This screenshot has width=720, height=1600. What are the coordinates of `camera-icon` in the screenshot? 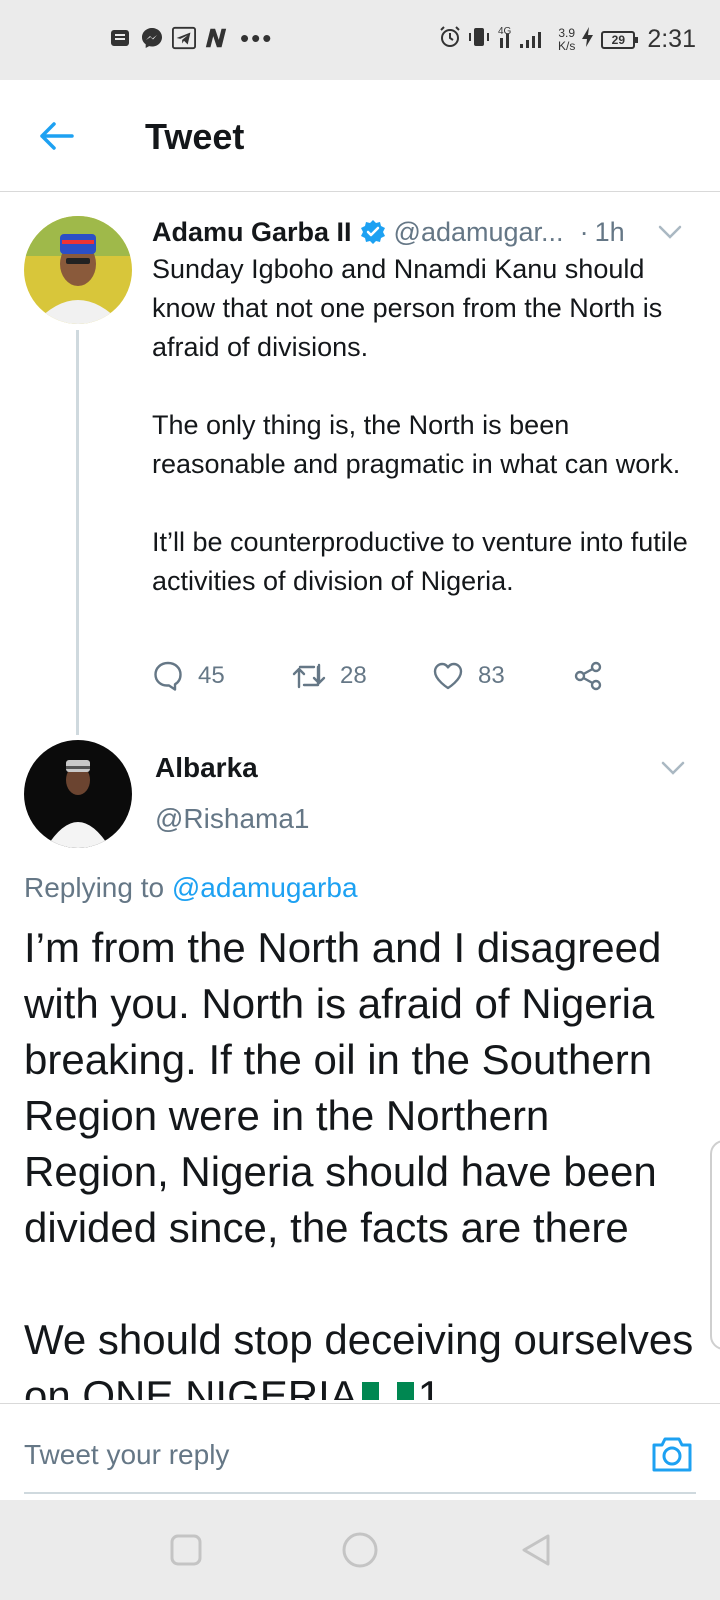 It's located at (672, 1454).